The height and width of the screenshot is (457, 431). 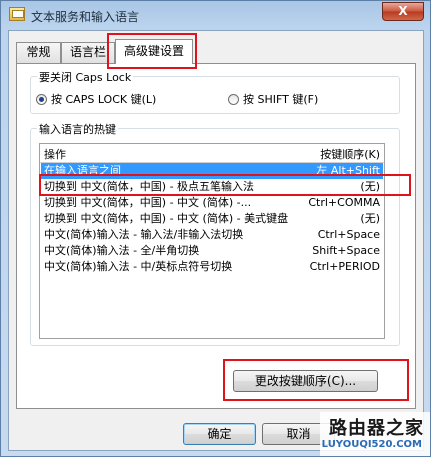 What do you see at coordinates (225, 185) in the screenshot?
I see `row-highlight-box` at bounding box center [225, 185].